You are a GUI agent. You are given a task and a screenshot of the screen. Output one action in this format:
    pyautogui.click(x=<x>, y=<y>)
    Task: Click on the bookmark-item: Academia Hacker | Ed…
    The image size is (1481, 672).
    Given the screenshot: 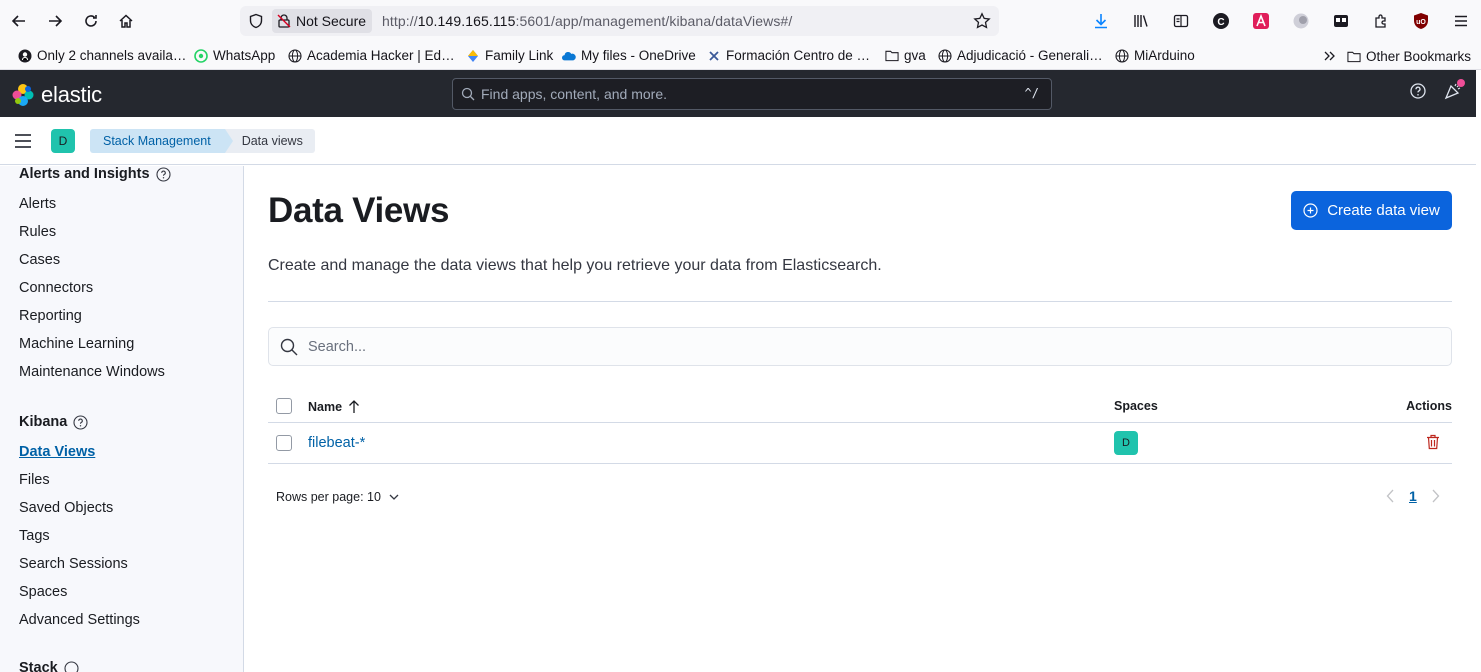 What is the action you would take?
    pyautogui.click(x=371, y=55)
    